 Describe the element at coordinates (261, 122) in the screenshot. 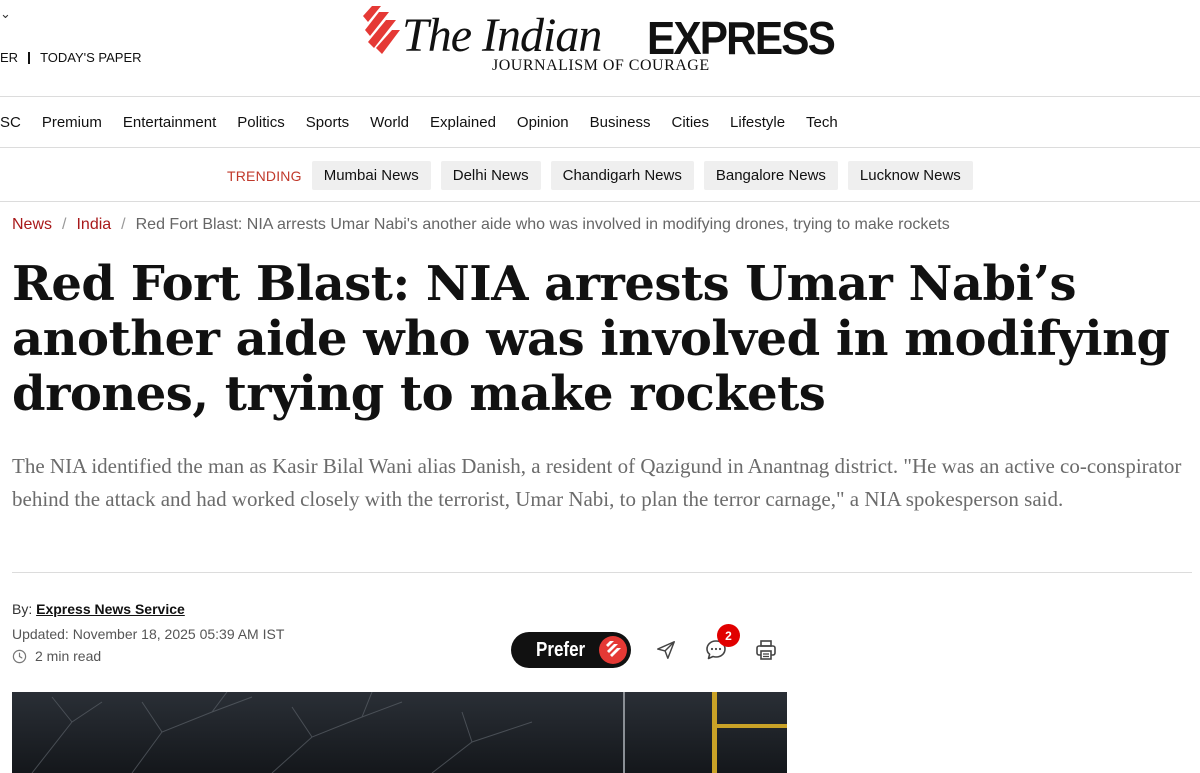

I see `nav-item-politics: Politics` at that location.